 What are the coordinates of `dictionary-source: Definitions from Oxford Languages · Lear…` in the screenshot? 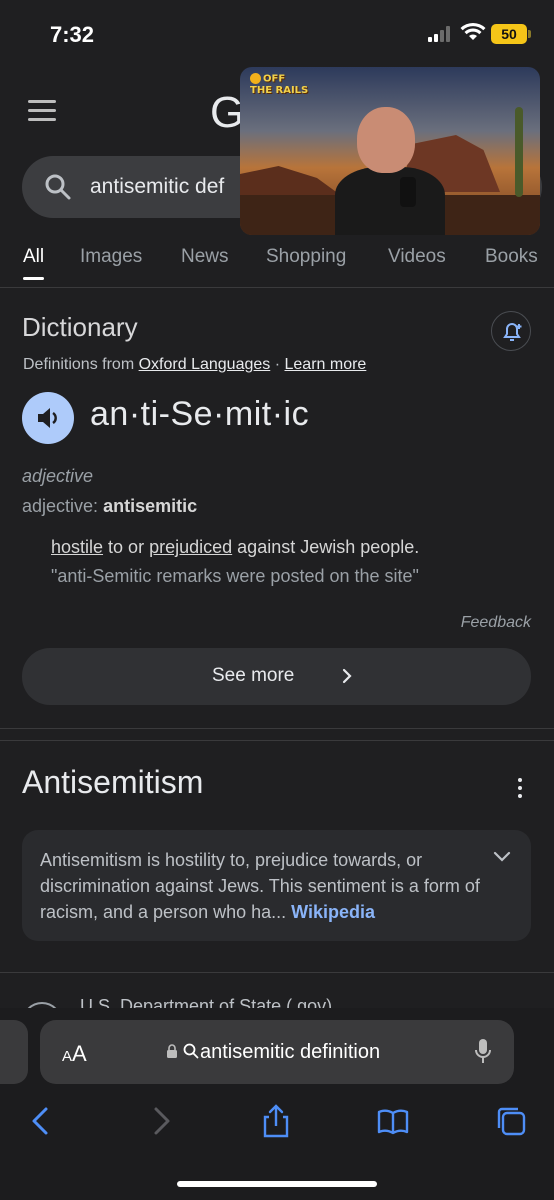 It's located at (194, 365).